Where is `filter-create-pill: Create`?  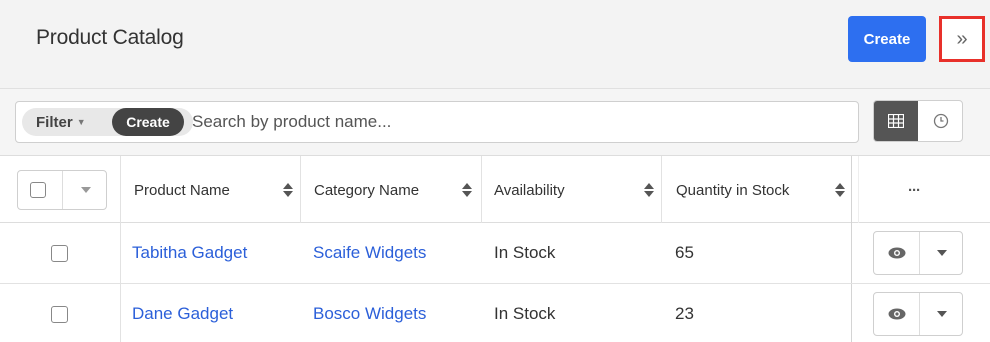 filter-create-pill: Create is located at coordinates (148, 122).